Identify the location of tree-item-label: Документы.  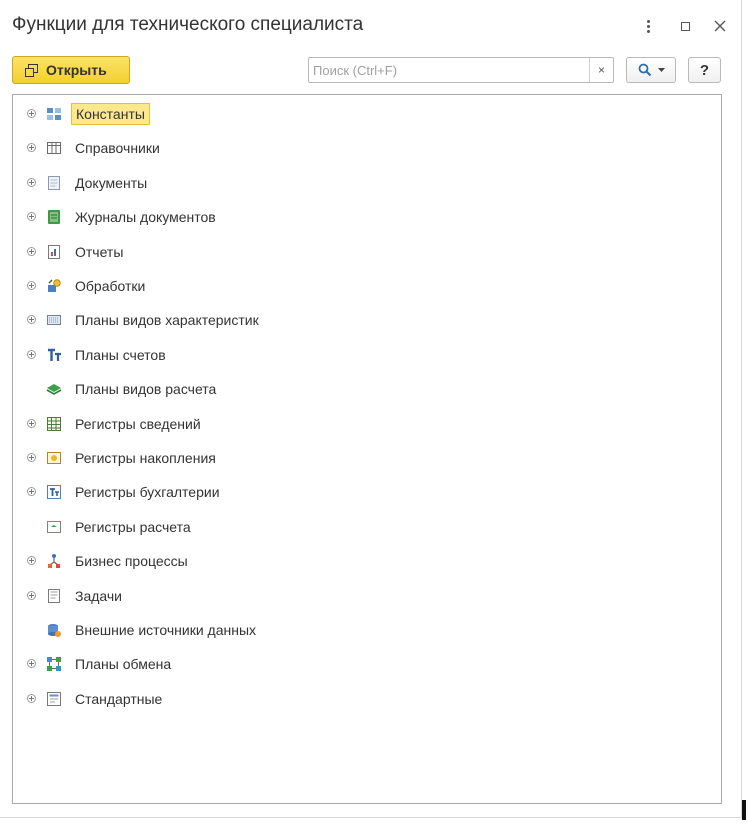
(111, 182).